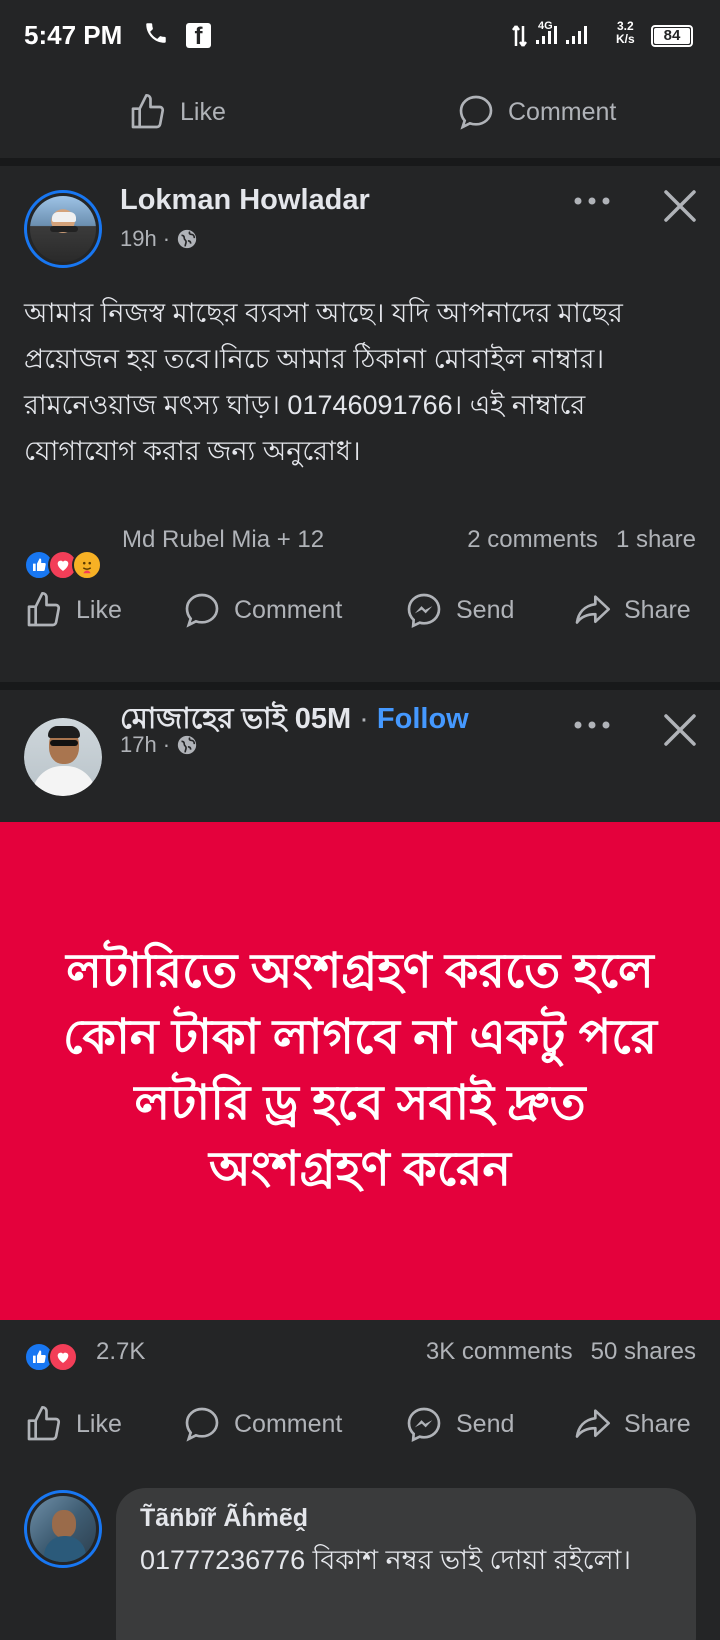 The width and height of the screenshot is (720, 1640). I want to click on engagement-counts: 3K comments 50 shares, so click(561, 1352).